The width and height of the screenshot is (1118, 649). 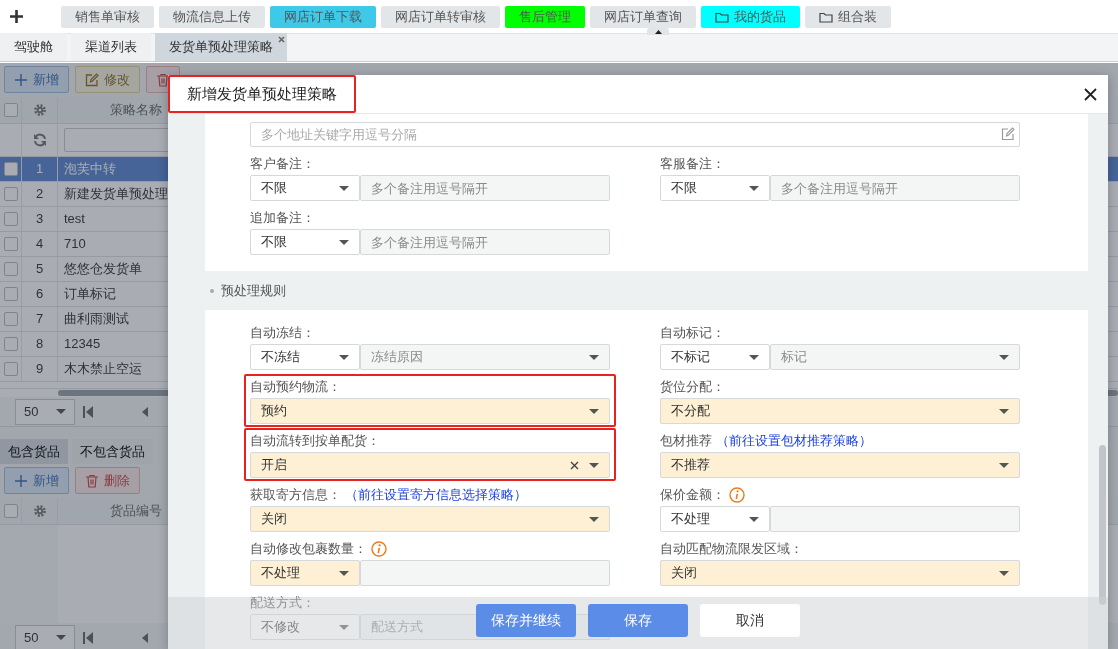 I want to click on page-tab: 渠道列表, so click(x=111, y=47).